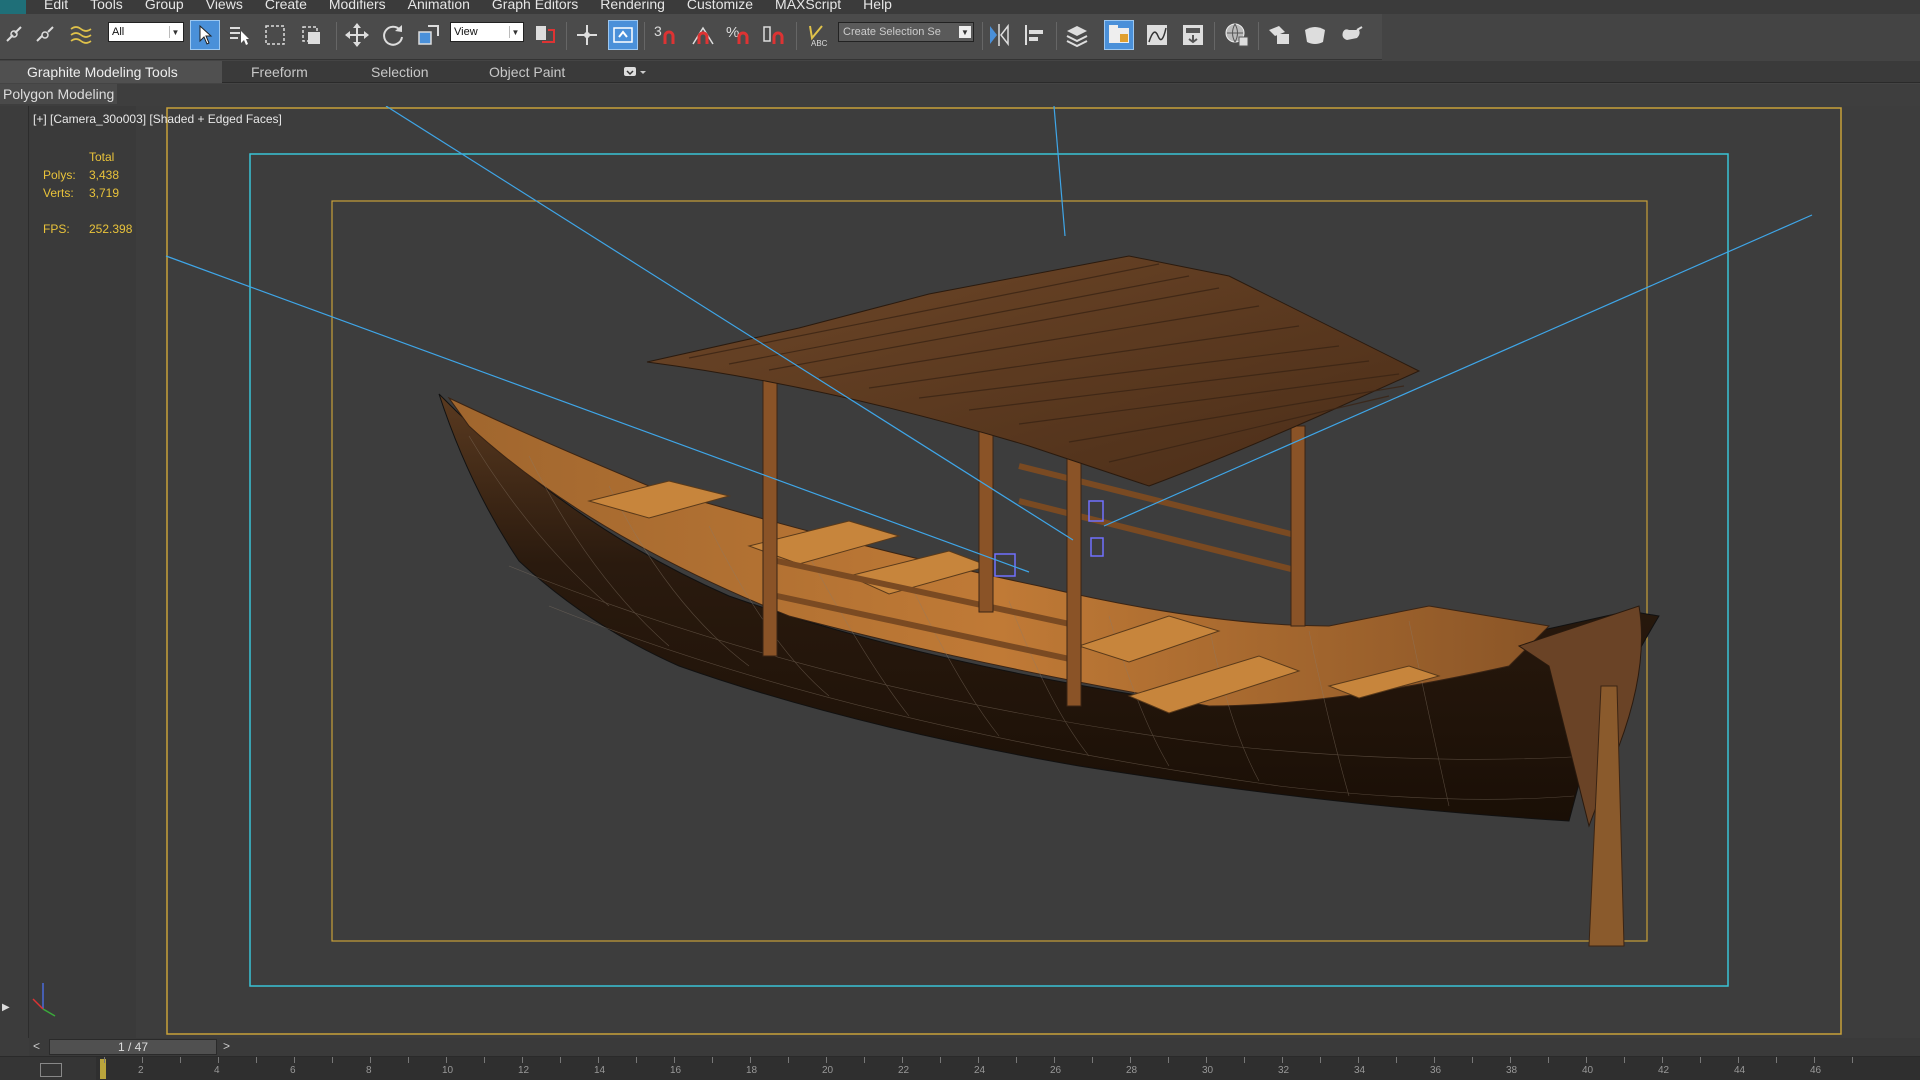  What do you see at coordinates (980, 1070) in the screenshot?
I see `track-tick-label: 24` at bounding box center [980, 1070].